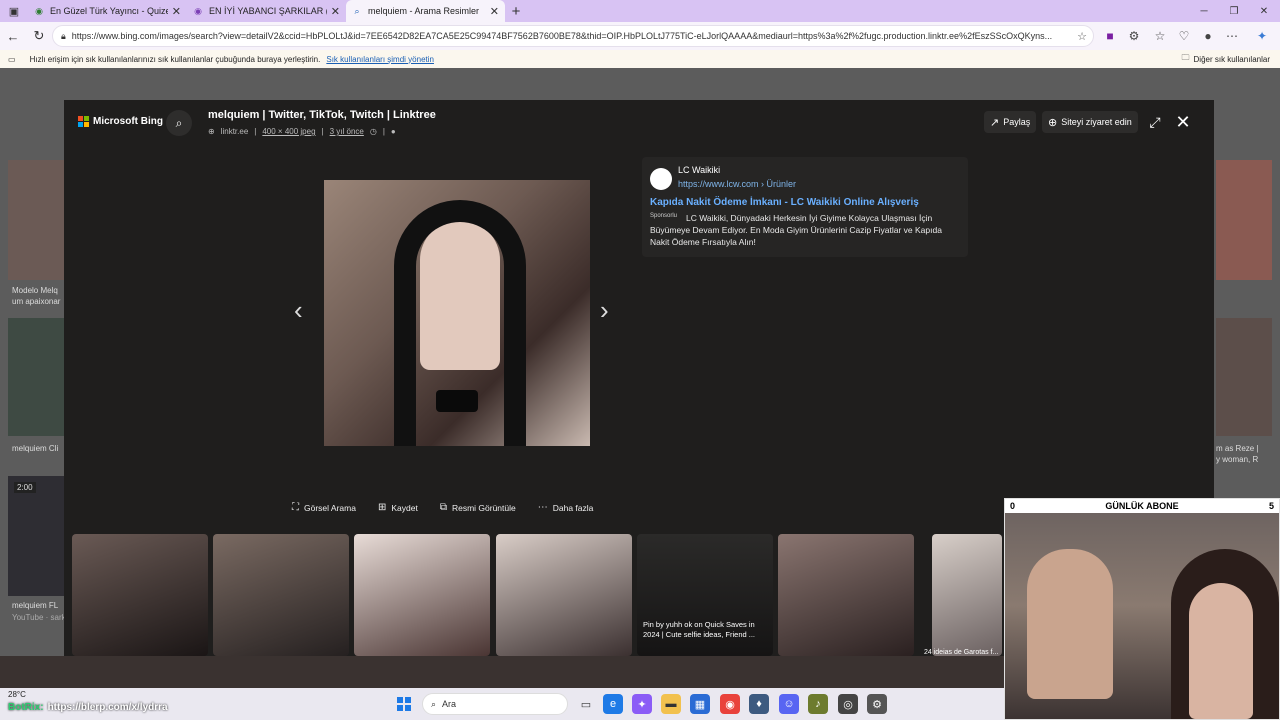 The height and width of the screenshot is (720, 1280). What do you see at coordinates (759, 704) in the screenshot?
I see `app-icon: ♦` at bounding box center [759, 704].